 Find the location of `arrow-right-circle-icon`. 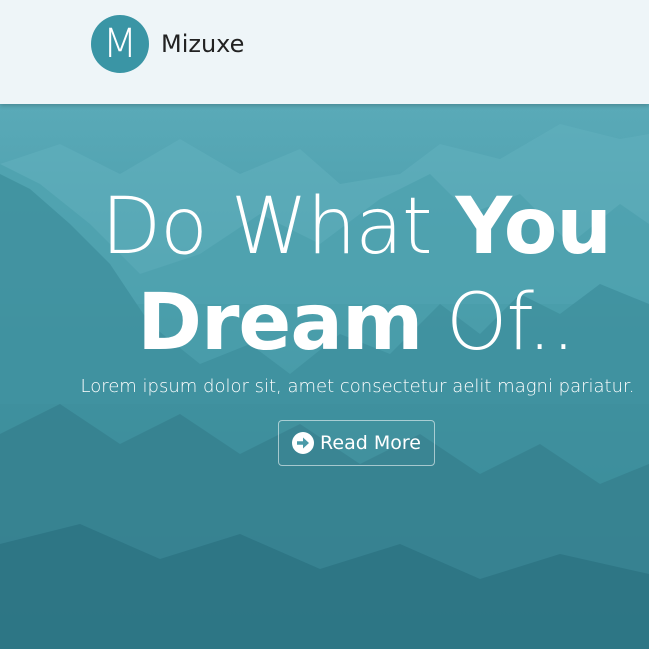

arrow-right-circle-icon is located at coordinates (303, 443).